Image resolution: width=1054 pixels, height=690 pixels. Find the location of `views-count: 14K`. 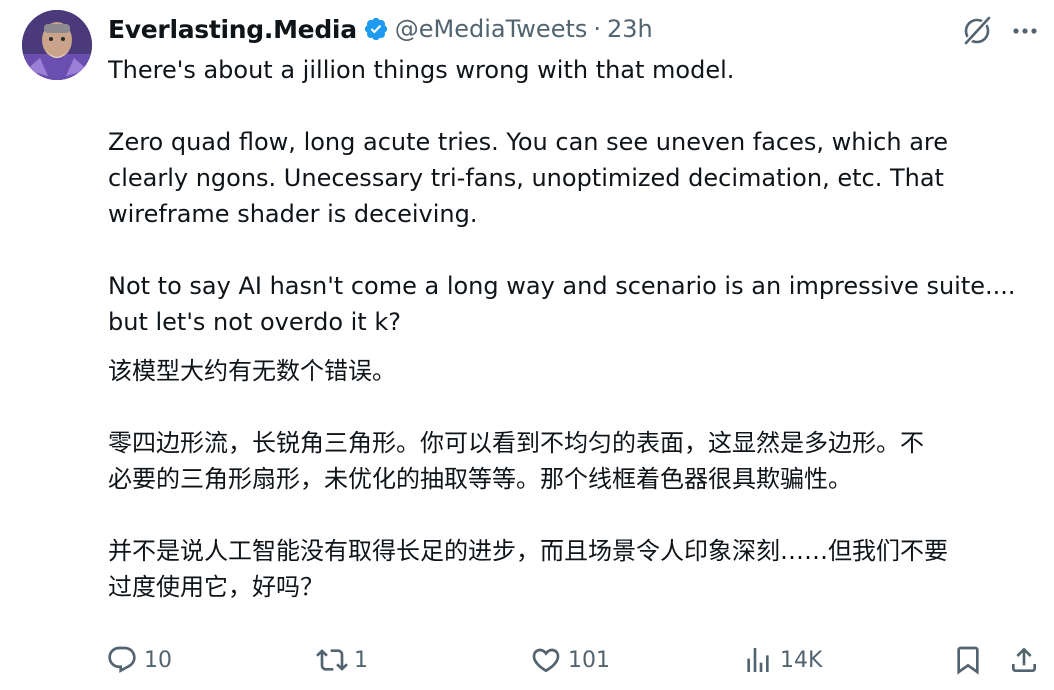

views-count: 14K is located at coordinates (801, 660).